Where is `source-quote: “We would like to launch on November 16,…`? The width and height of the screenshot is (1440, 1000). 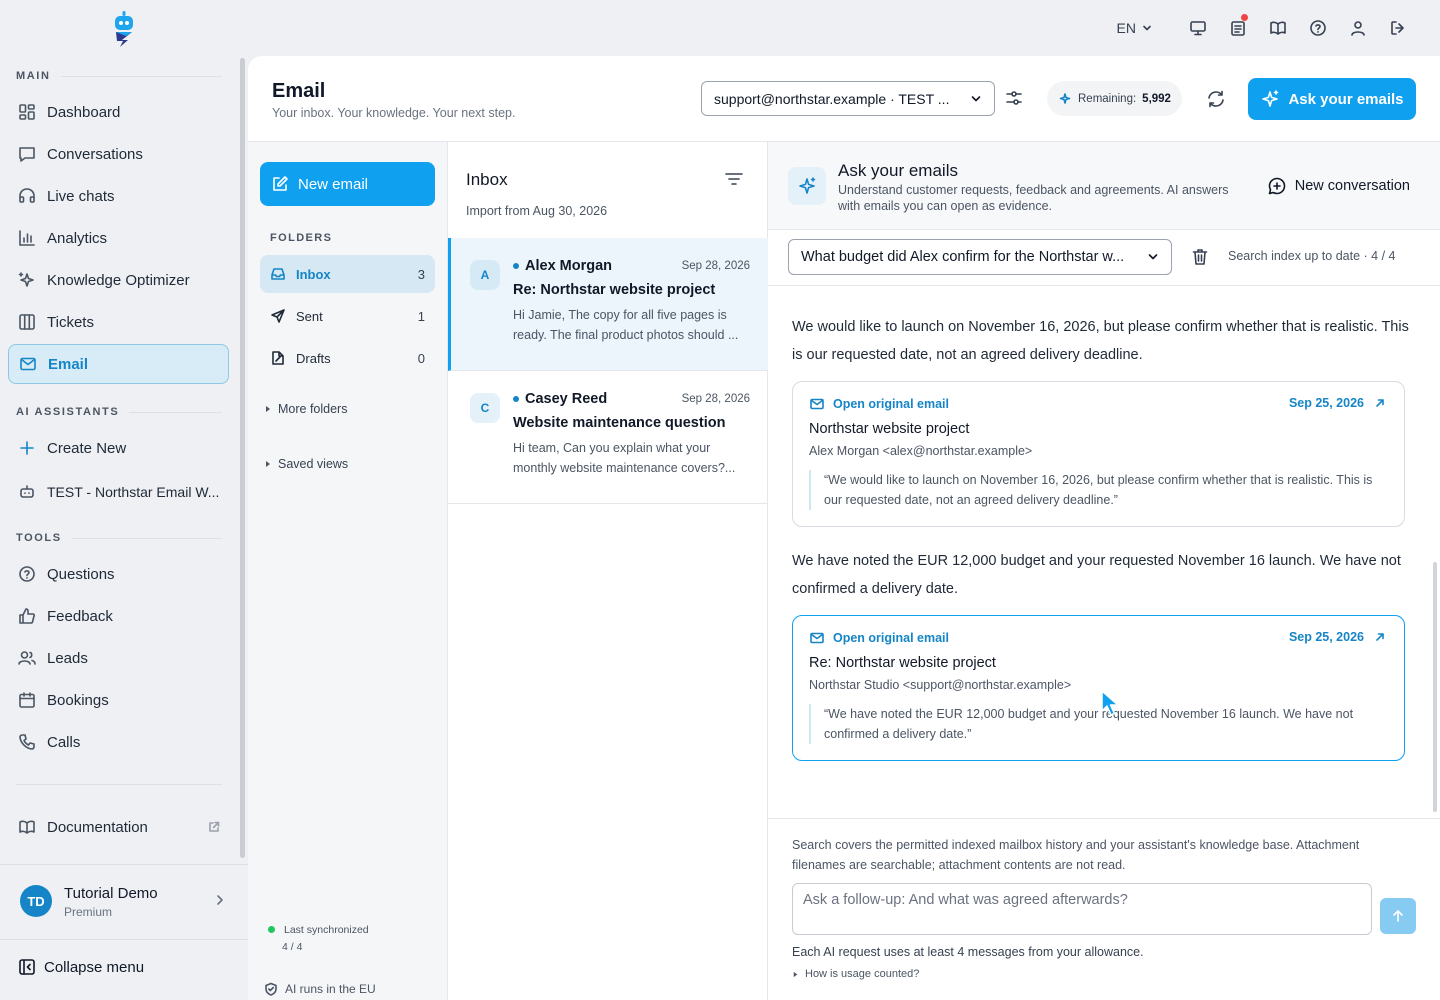
source-quote: “We would like to launch on November 16,… is located at coordinates (1098, 490).